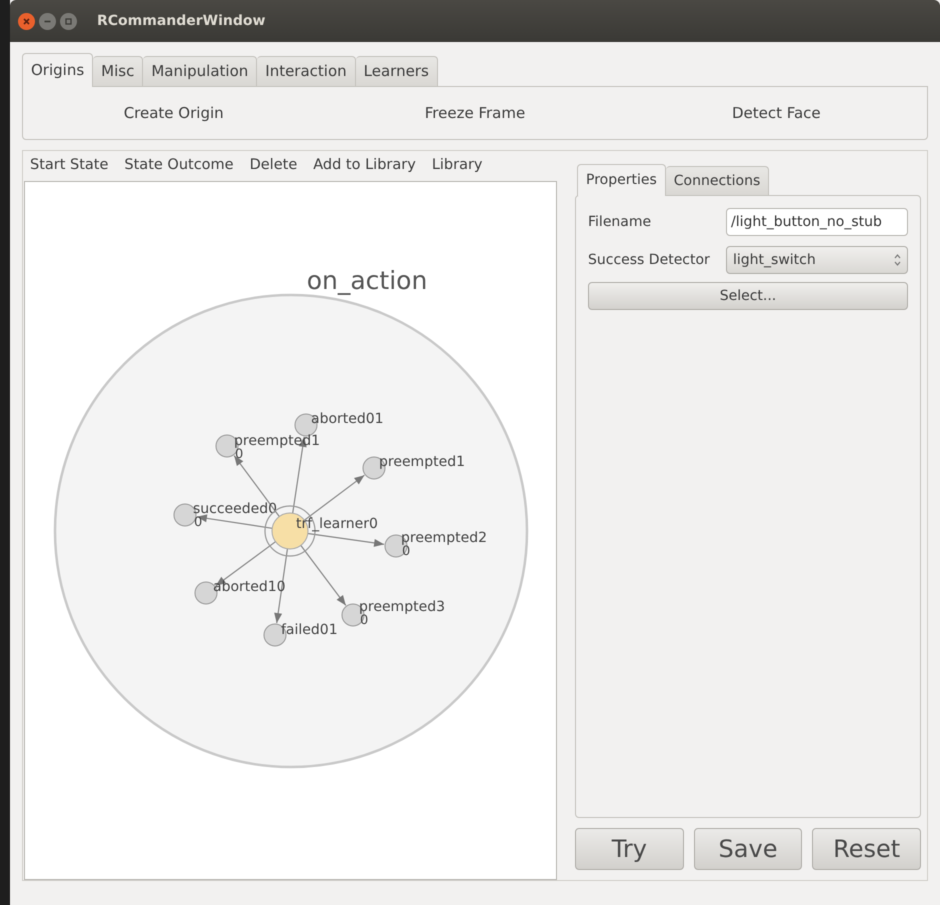 This screenshot has height=905, width=940. Describe the element at coordinates (118, 71) in the screenshot. I see `tab: Misc` at that location.